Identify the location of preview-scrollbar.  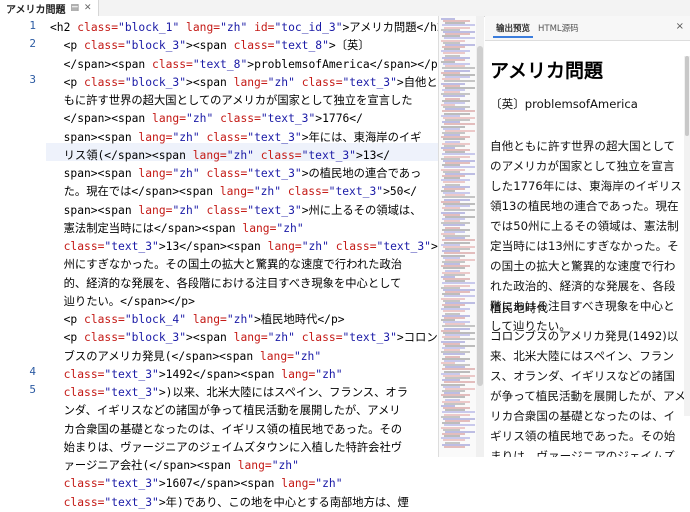
(687, 236).